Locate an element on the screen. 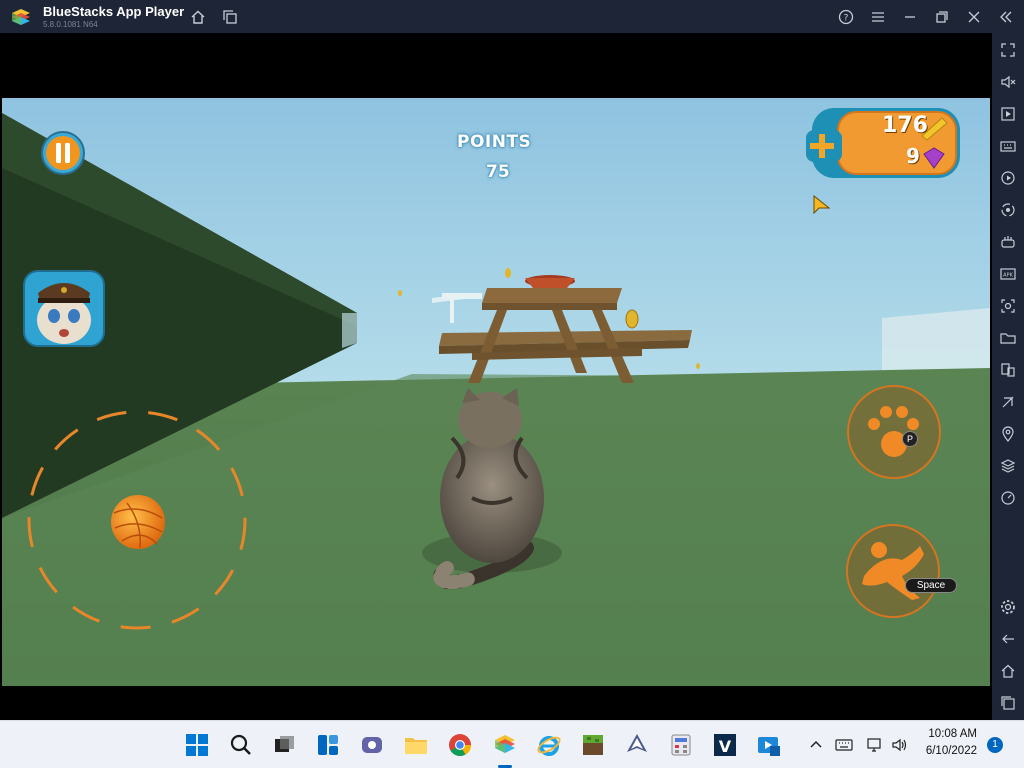 Image resolution: width=1024 pixels, height=768 pixels. help-icon: ? is located at coordinates (846, 17).